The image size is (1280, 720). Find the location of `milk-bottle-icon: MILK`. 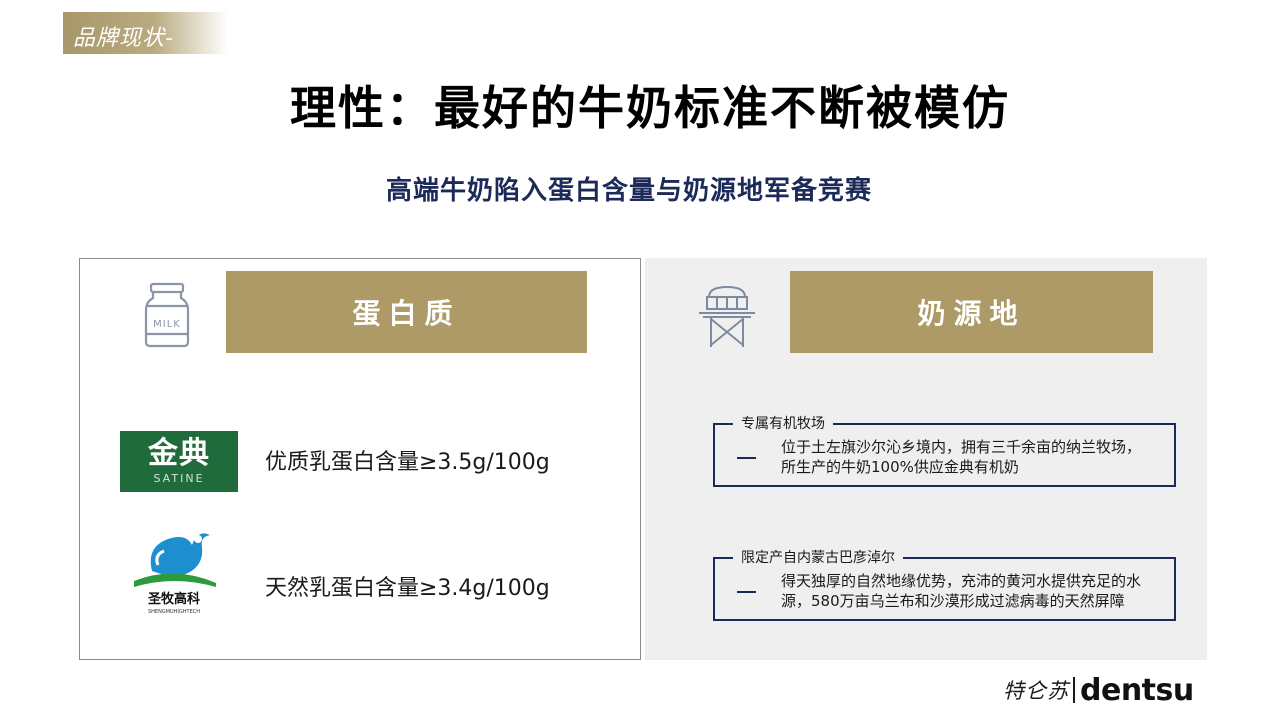

milk-bottle-icon: MILK is located at coordinates (167, 315).